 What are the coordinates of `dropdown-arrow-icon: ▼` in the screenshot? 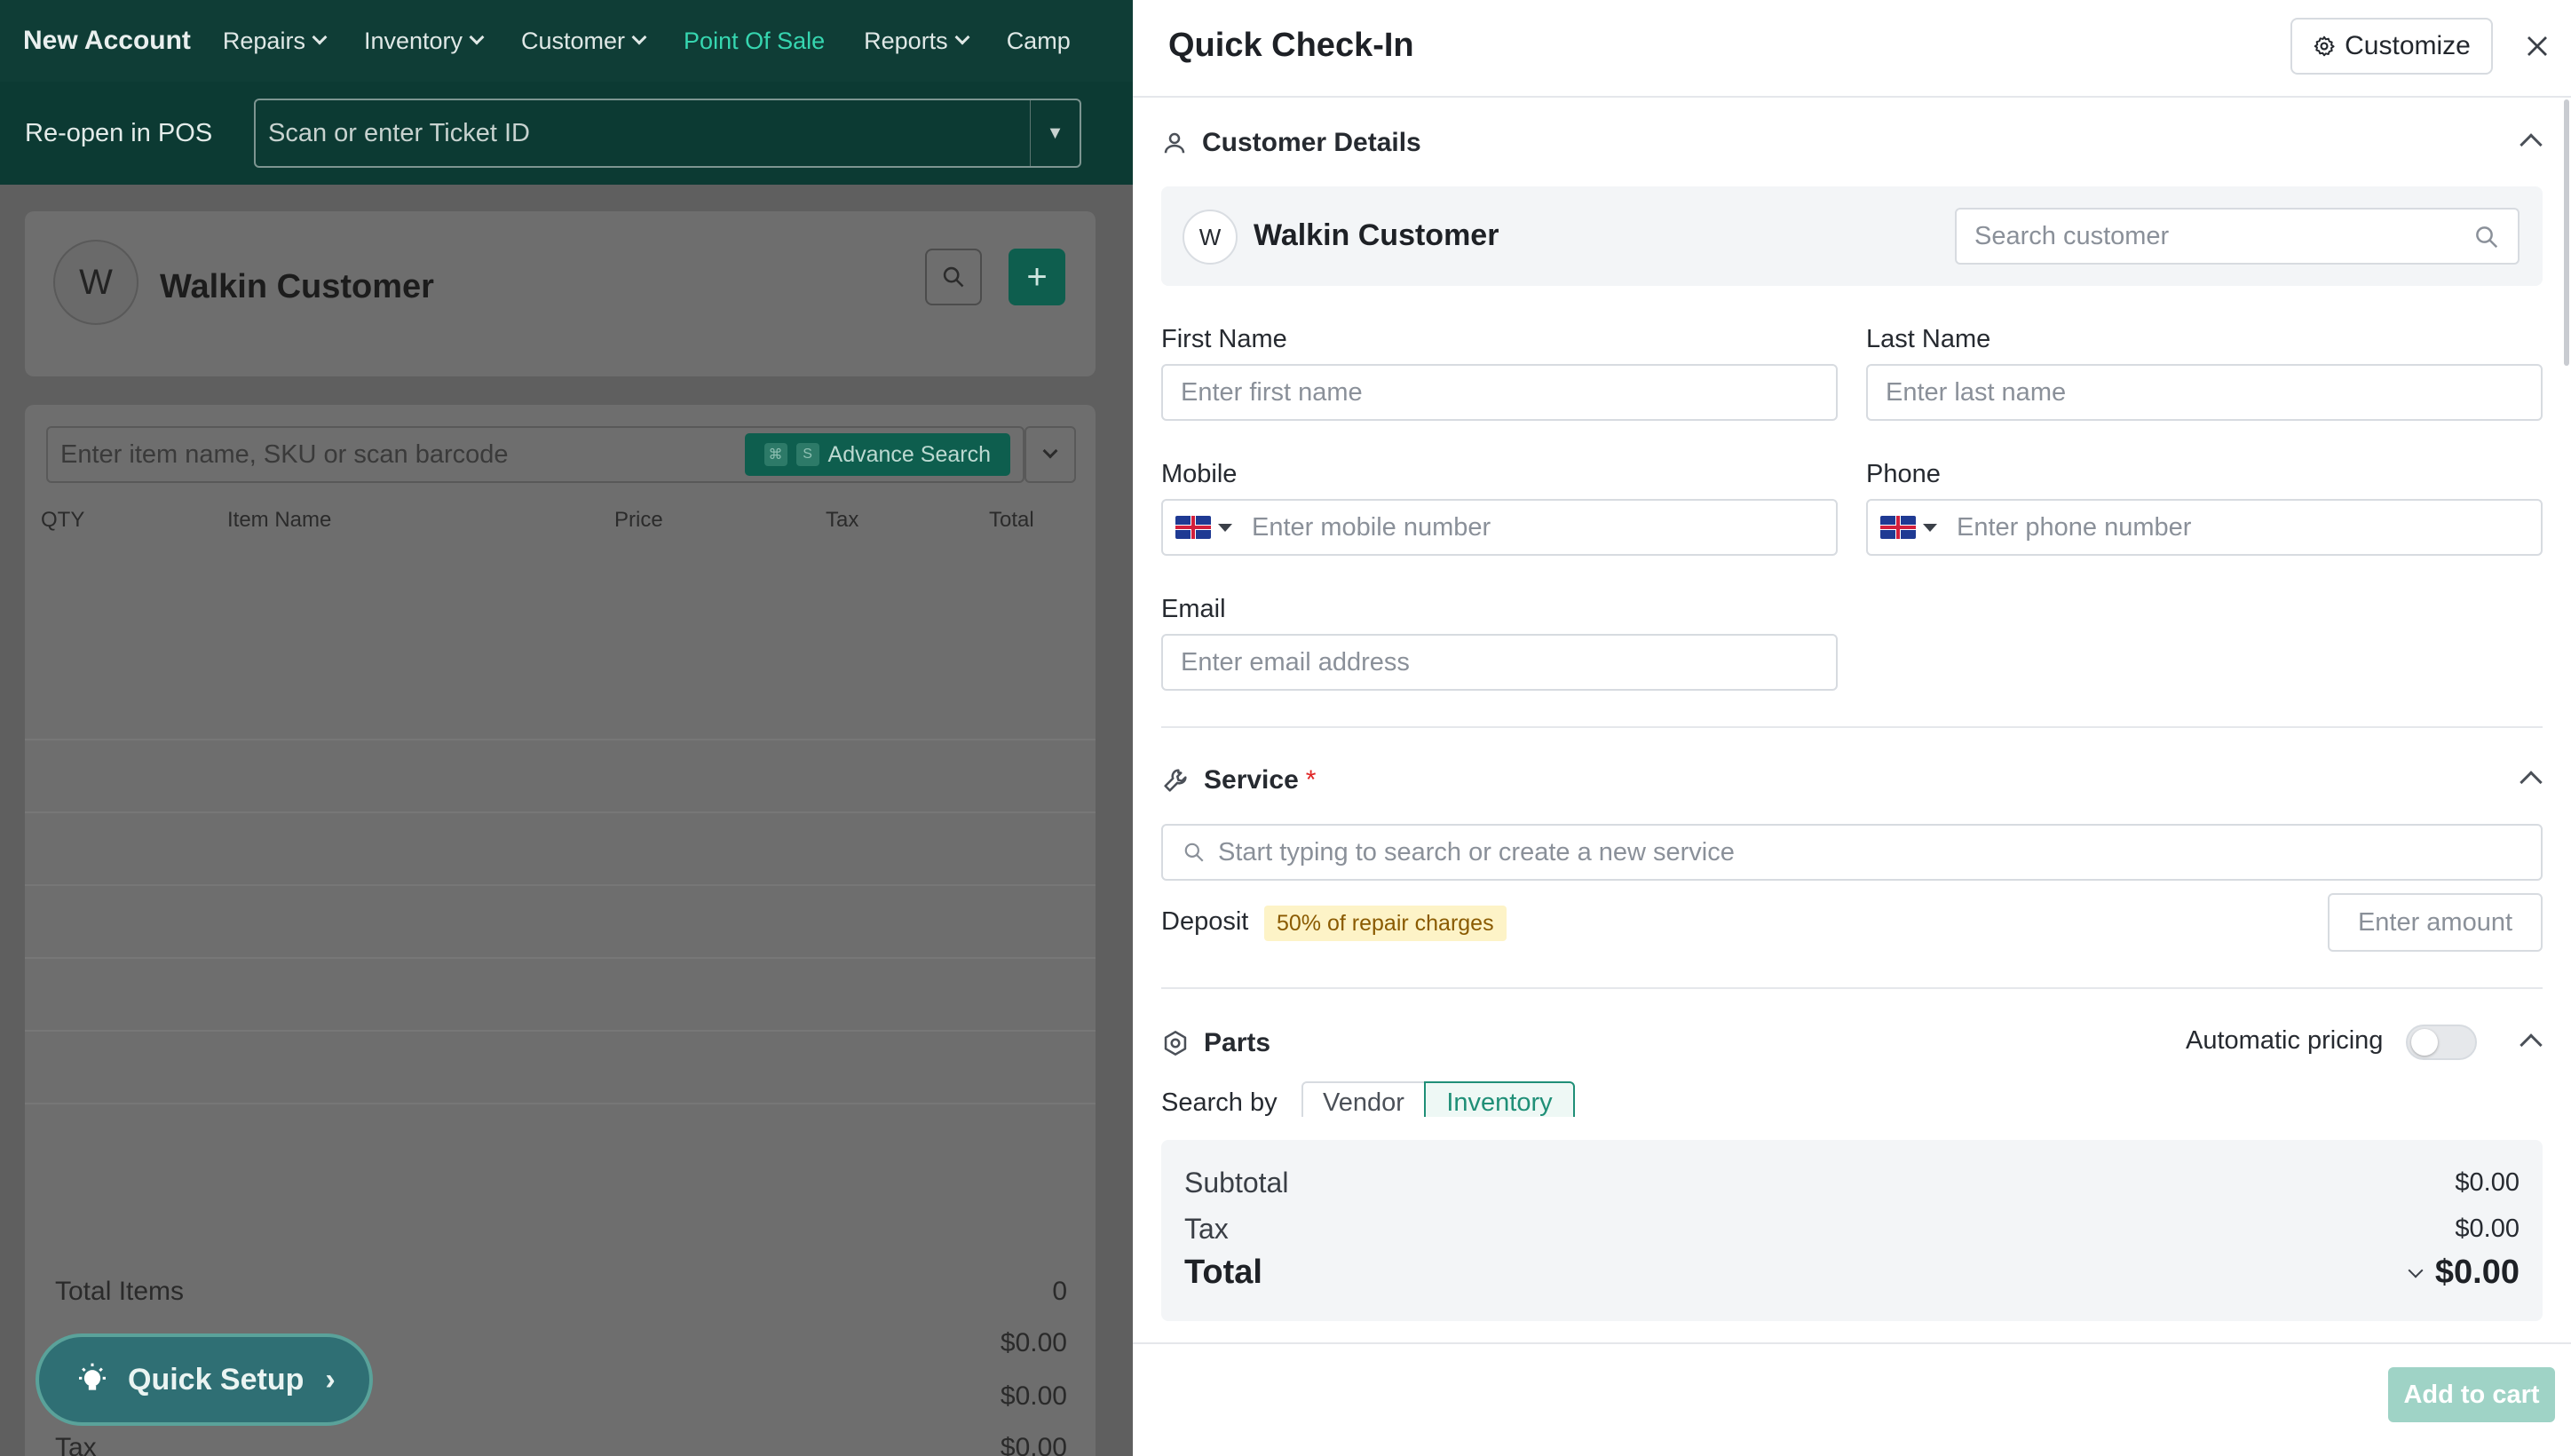 It's located at (1055, 133).